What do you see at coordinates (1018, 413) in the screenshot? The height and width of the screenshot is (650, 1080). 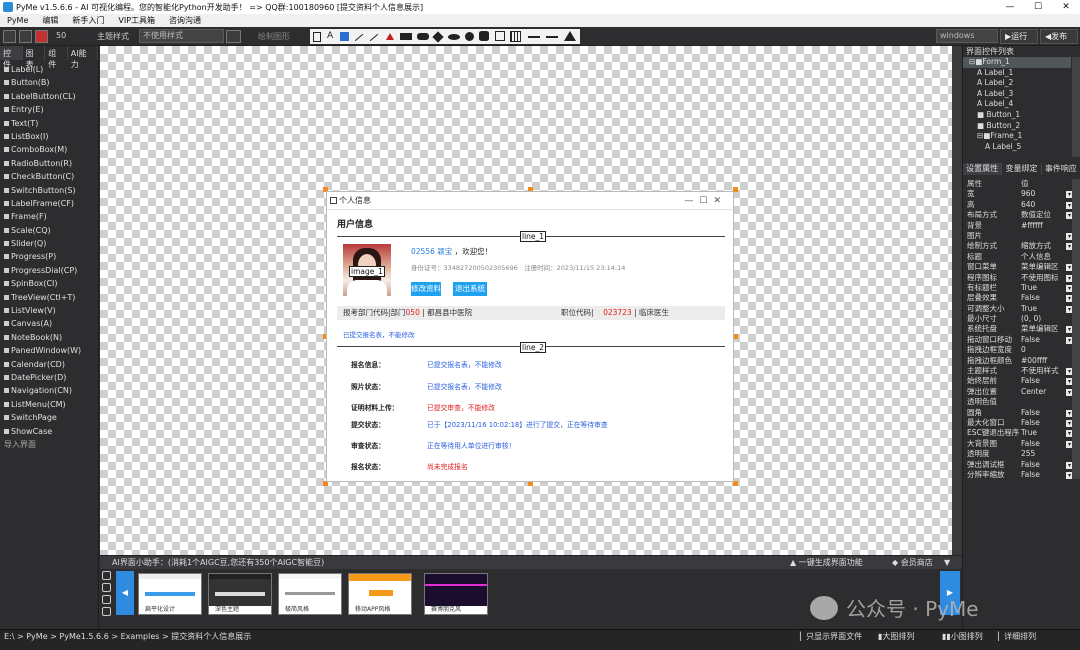 I see `property-row: 圆角 False ▾` at bounding box center [1018, 413].